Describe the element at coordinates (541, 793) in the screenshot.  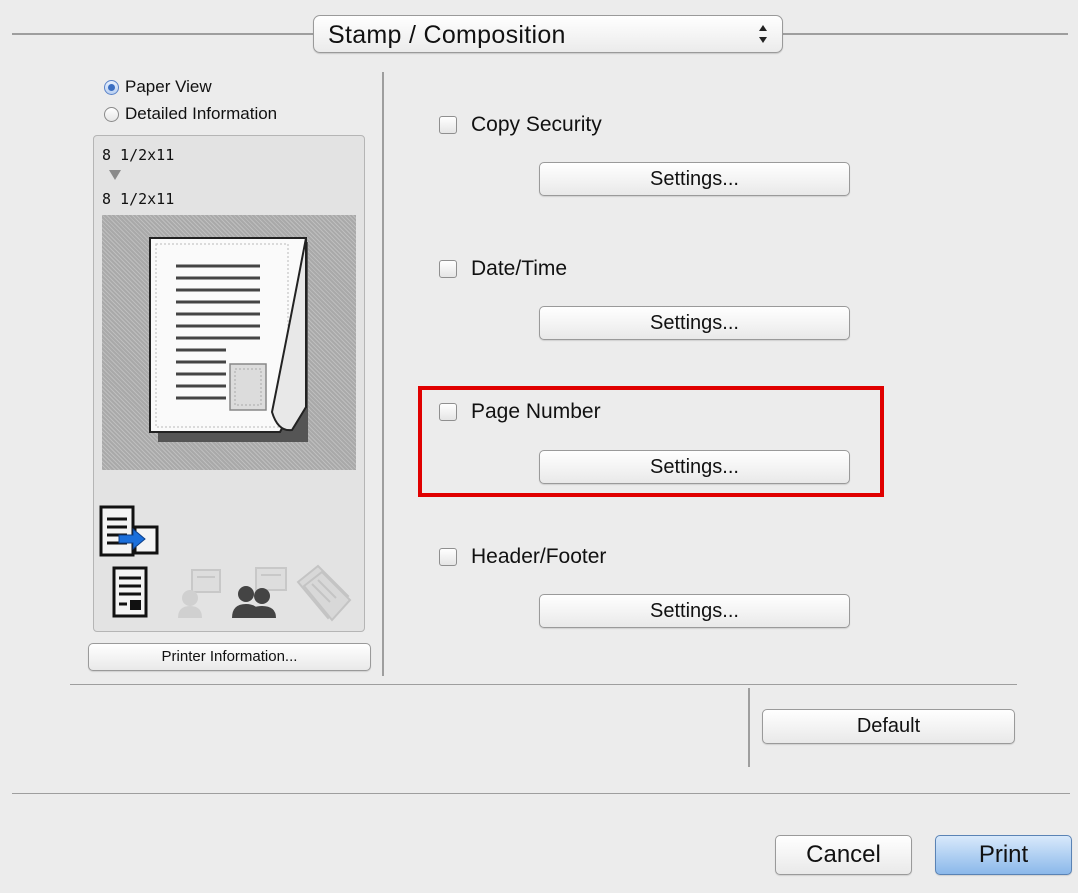
I see `bottom-separator` at that location.